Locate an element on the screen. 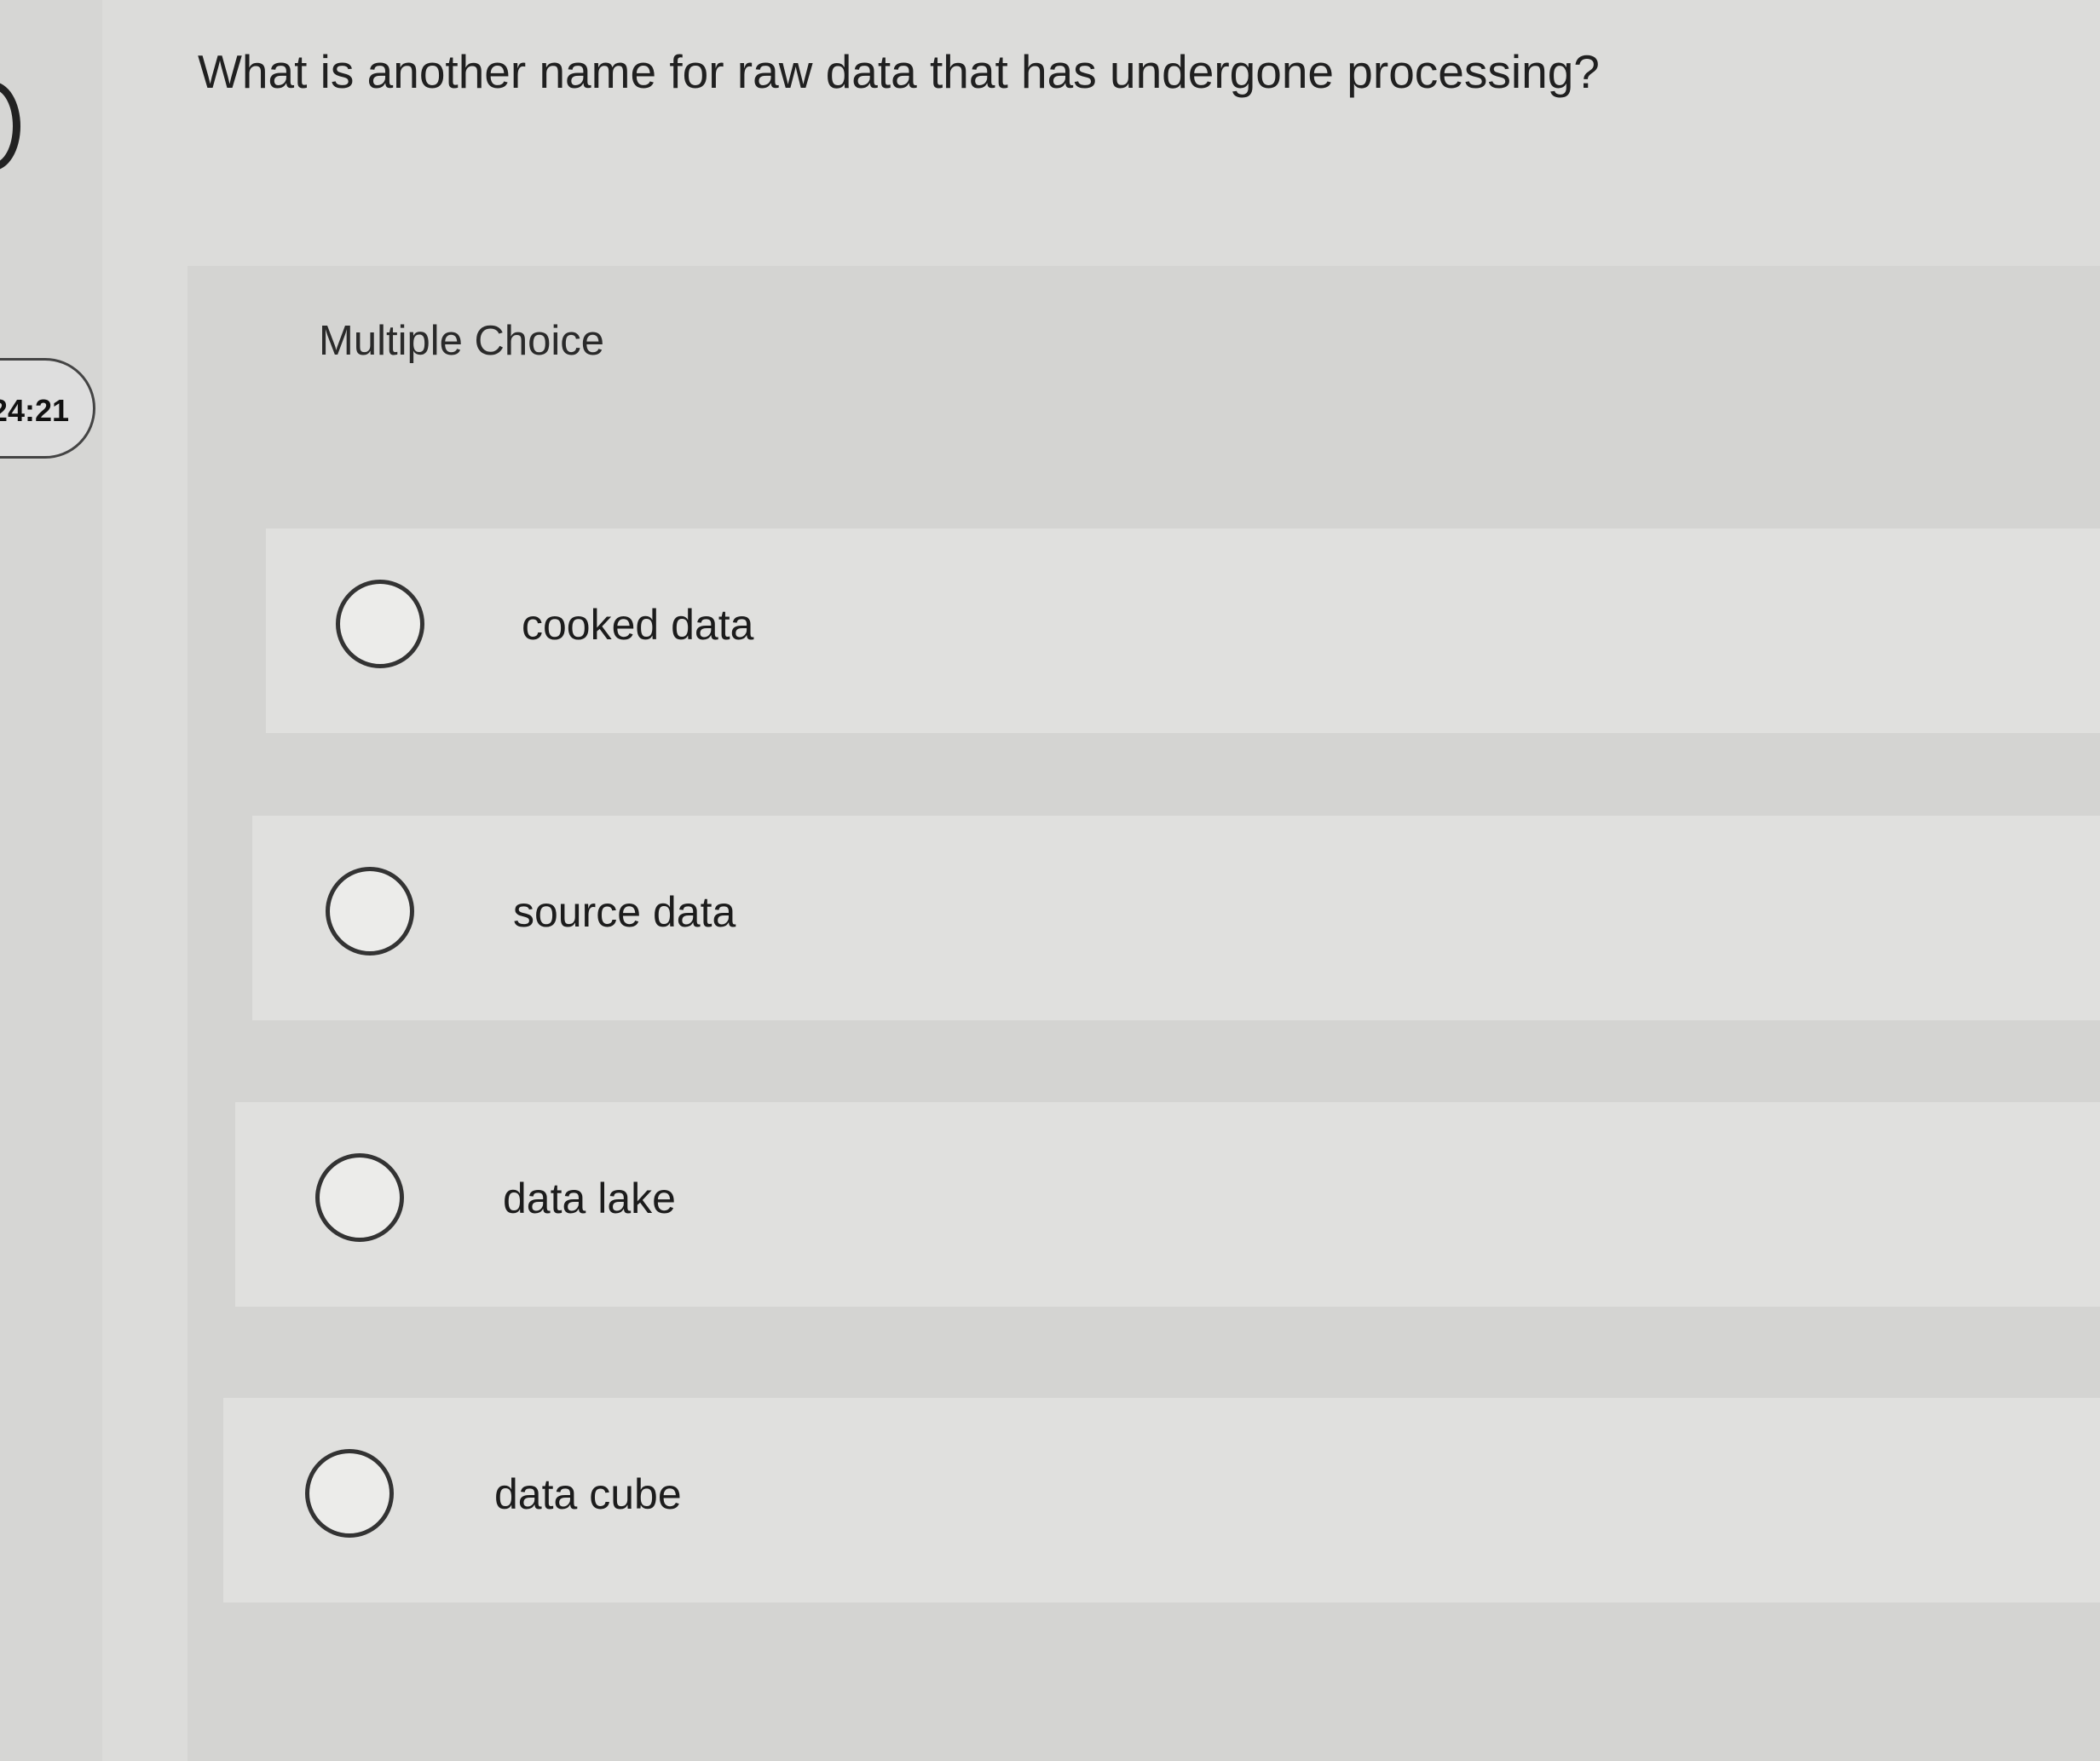 The height and width of the screenshot is (1761, 2100). timer-text: 24:21 is located at coordinates (34, 410).